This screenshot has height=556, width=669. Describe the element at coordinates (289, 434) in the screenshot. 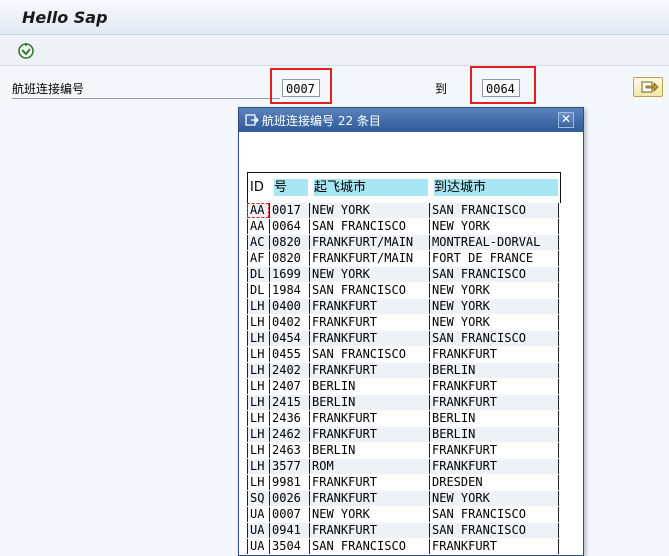

I see `cell-number: 2462` at that location.